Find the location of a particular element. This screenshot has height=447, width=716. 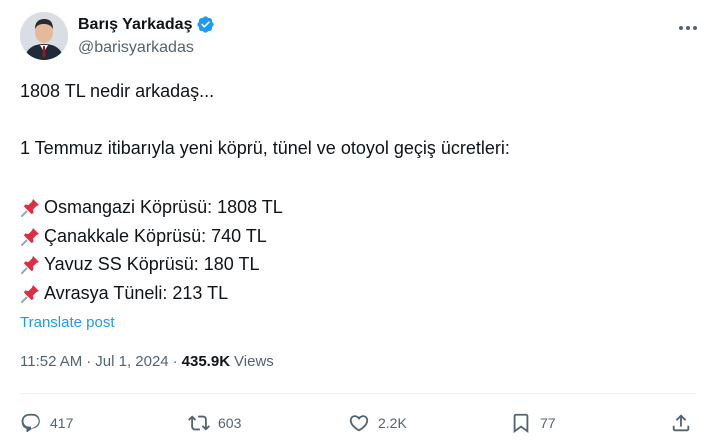

views-count: 435.9K is located at coordinates (206, 361).